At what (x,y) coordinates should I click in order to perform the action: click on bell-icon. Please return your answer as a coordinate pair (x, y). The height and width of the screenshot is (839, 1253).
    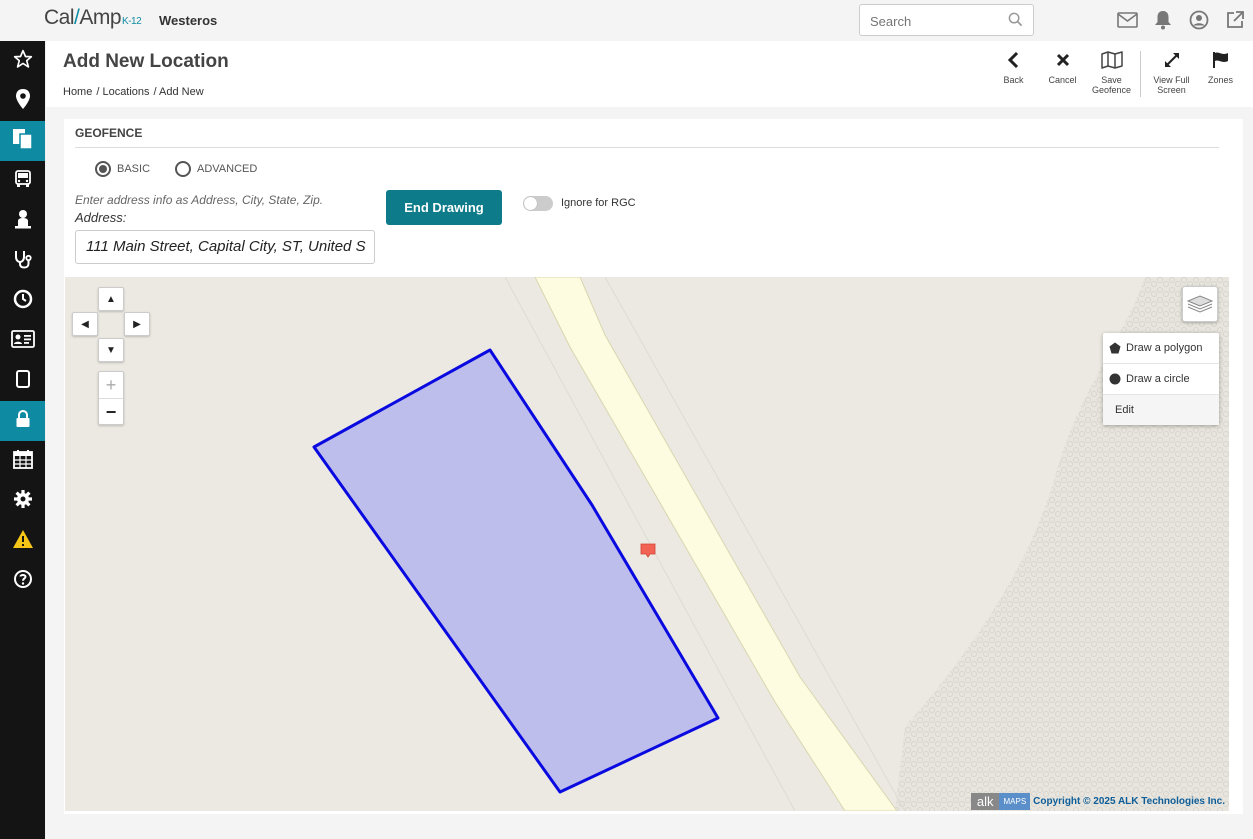
    Looking at the image, I should click on (1163, 20).